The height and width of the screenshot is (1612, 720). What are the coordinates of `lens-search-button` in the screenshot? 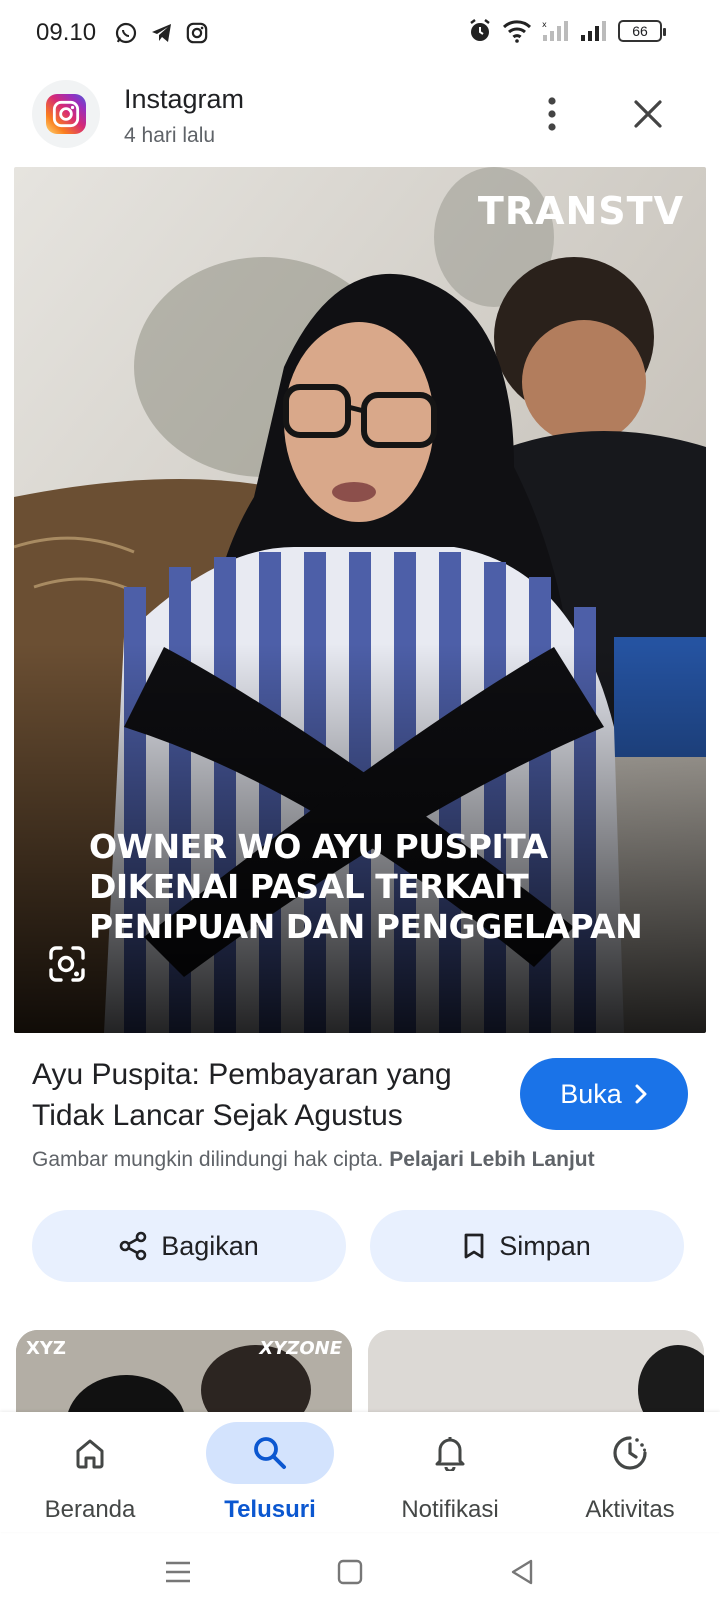 It's located at (67, 964).